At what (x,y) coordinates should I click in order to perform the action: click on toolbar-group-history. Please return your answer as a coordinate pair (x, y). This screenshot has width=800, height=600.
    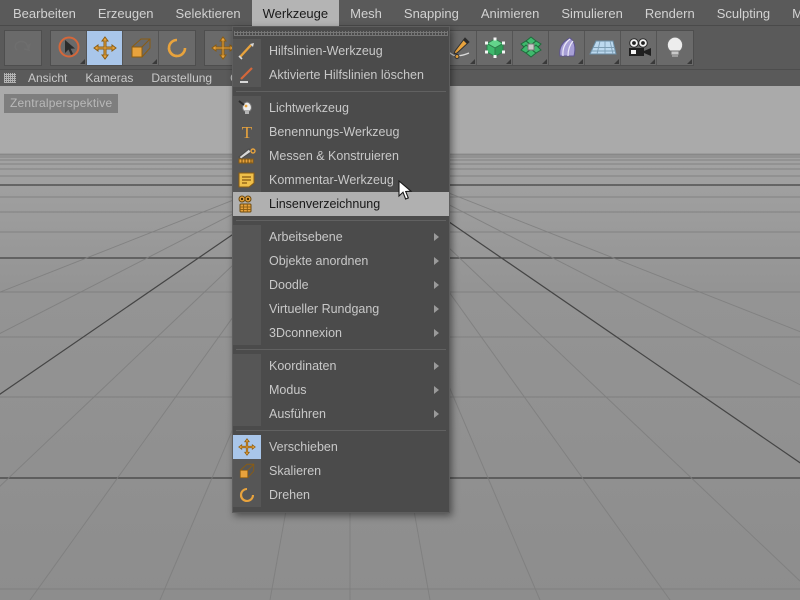
    Looking at the image, I should click on (23, 47).